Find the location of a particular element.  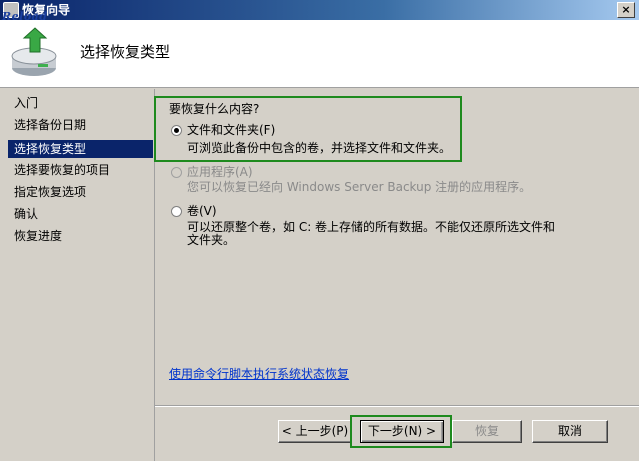

title-bar: 恢复向导 Reload × is located at coordinates (319, 11).